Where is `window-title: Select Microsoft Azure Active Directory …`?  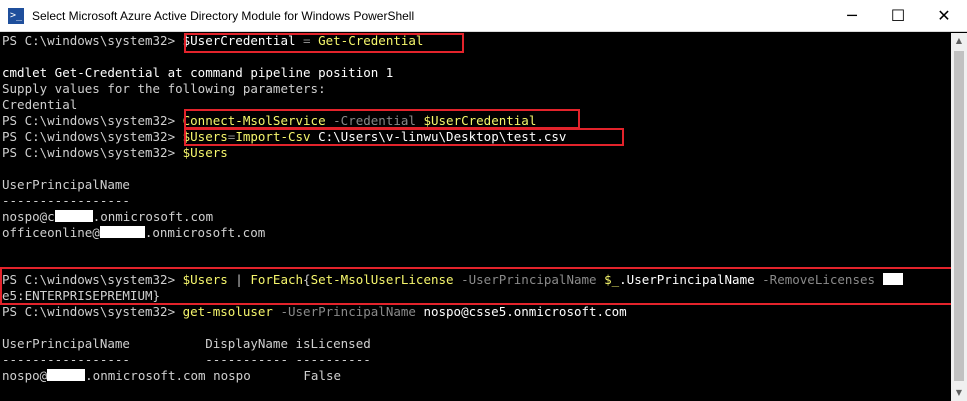
window-title: Select Microsoft Azure Active Directory … is located at coordinates (223, 16).